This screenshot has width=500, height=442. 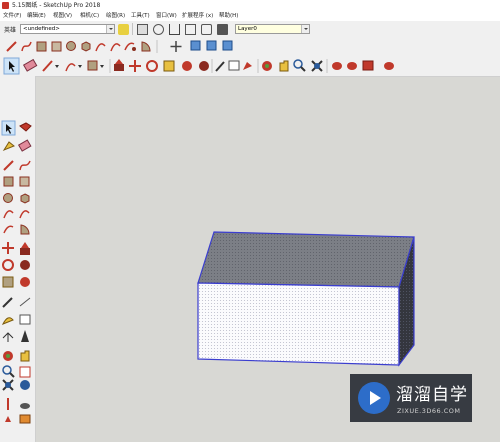 I want to click on top-view-icon, so click(x=195, y=45).